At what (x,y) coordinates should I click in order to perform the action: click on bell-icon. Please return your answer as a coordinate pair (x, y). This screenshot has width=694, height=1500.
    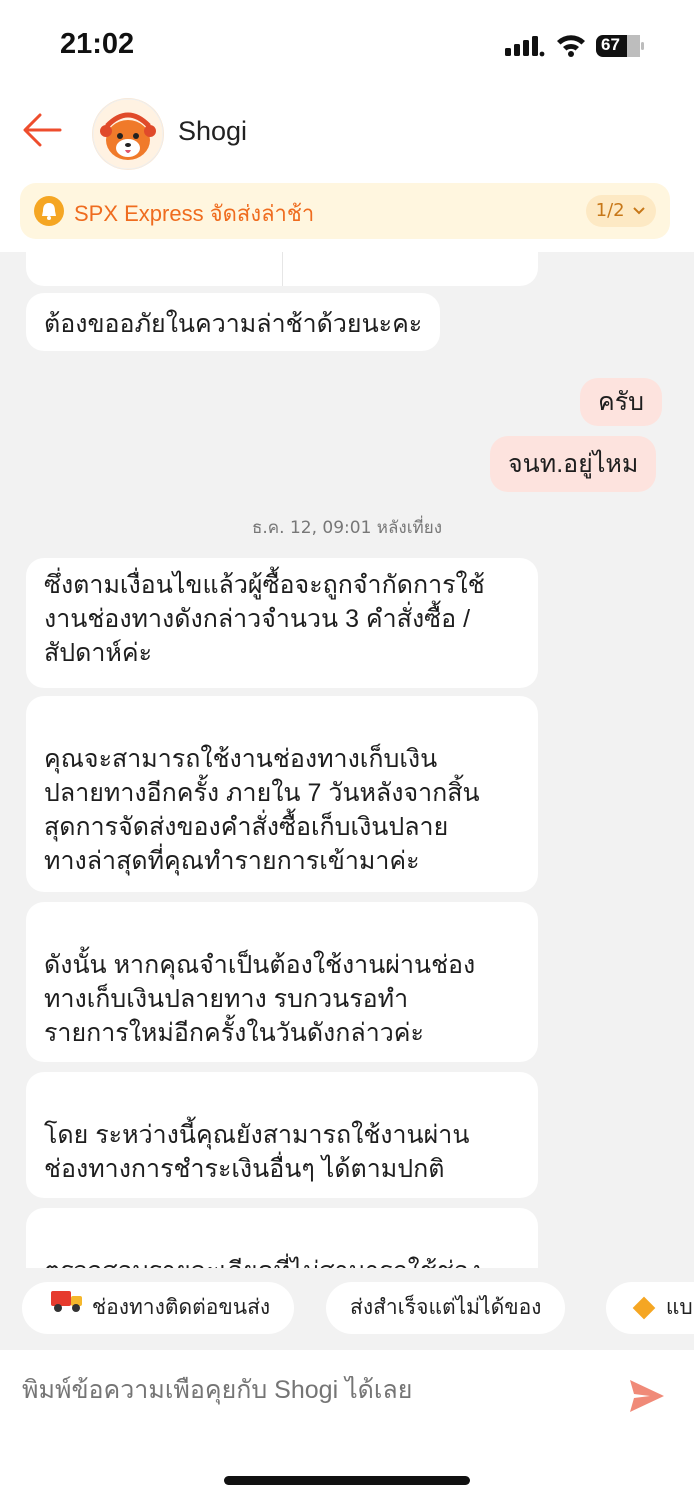
    Looking at the image, I should click on (49, 211).